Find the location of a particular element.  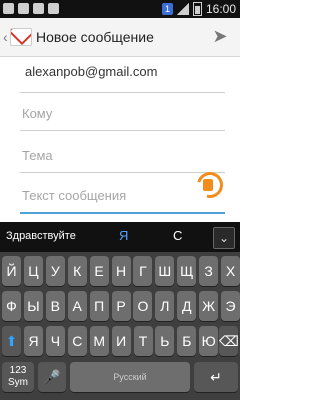

row2-key-10: Э is located at coordinates (230, 306).